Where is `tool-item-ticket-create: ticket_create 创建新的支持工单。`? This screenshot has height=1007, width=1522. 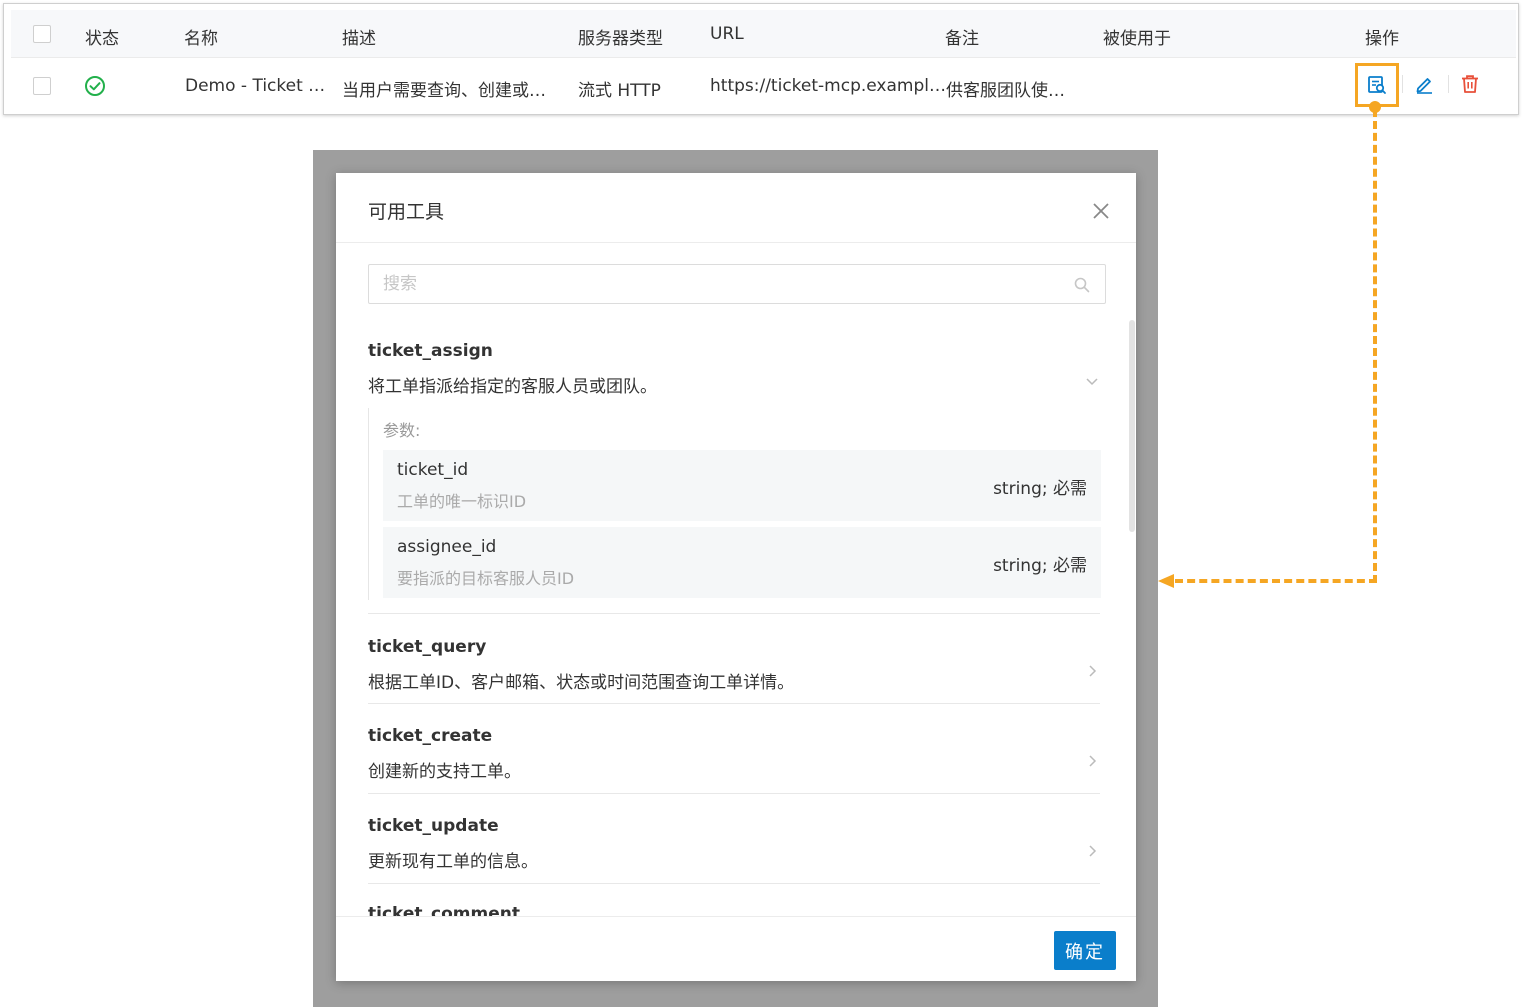 tool-item-ticket-create: ticket_create 创建新的支持工单。 is located at coordinates (734, 749).